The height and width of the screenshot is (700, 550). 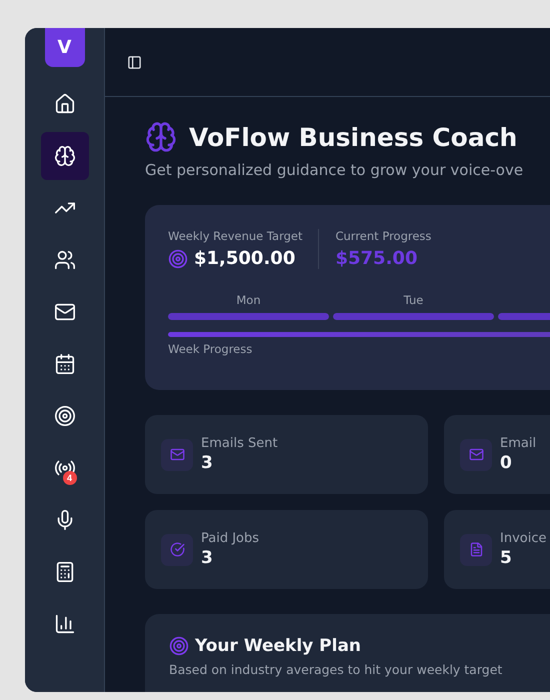 I want to click on plan-title: Your Weekly Plan, so click(x=278, y=646).